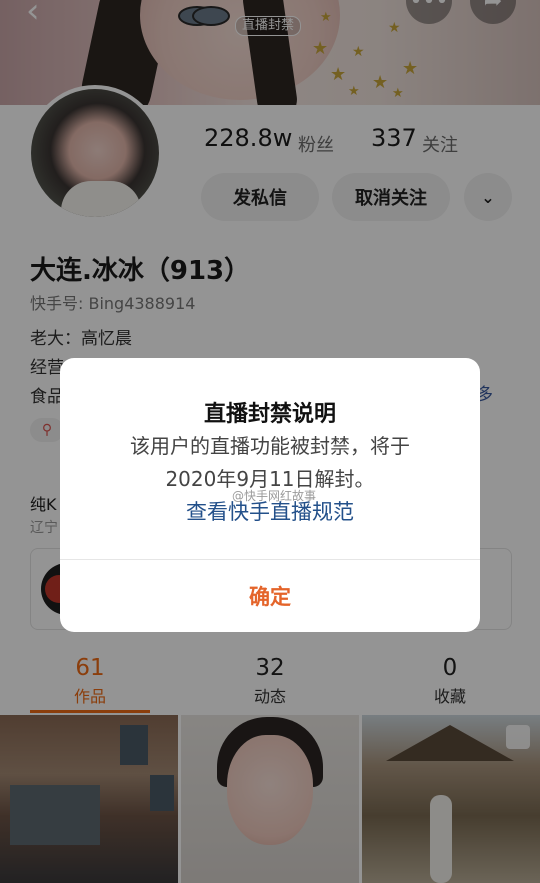 The height and width of the screenshot is (883, 540). I want to click on watermark: @快手网红故事, so click(274, 496).